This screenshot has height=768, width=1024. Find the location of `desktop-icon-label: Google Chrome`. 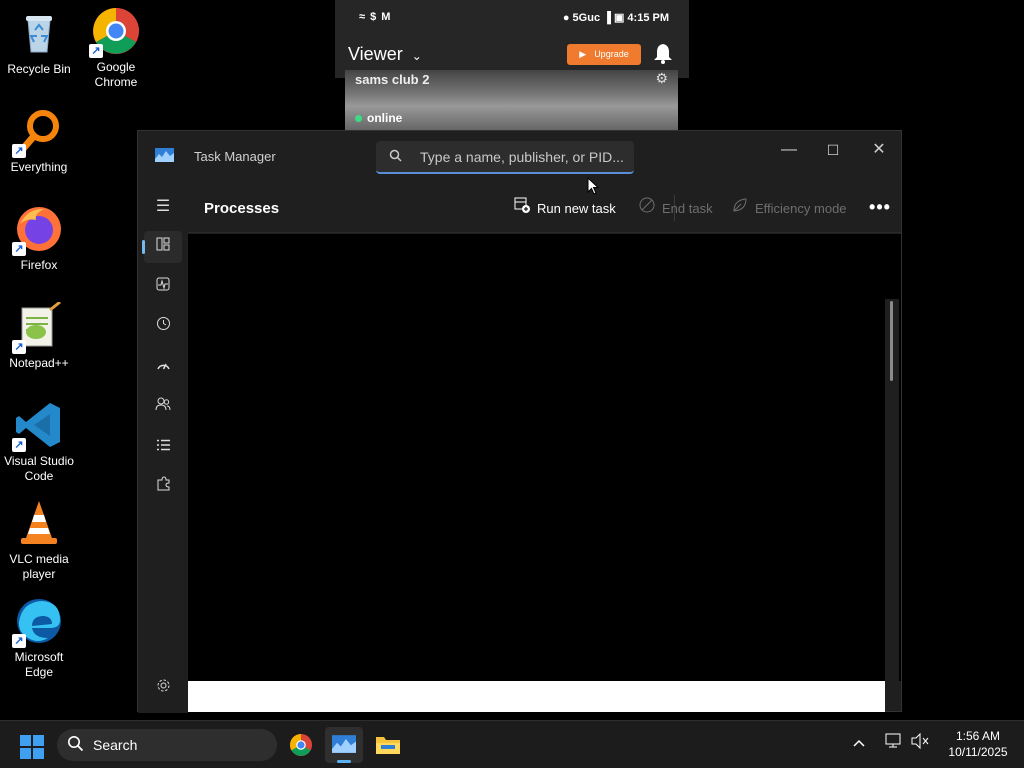

desktop-icon-label: Google Chrome is located at coordinates (116, 74).